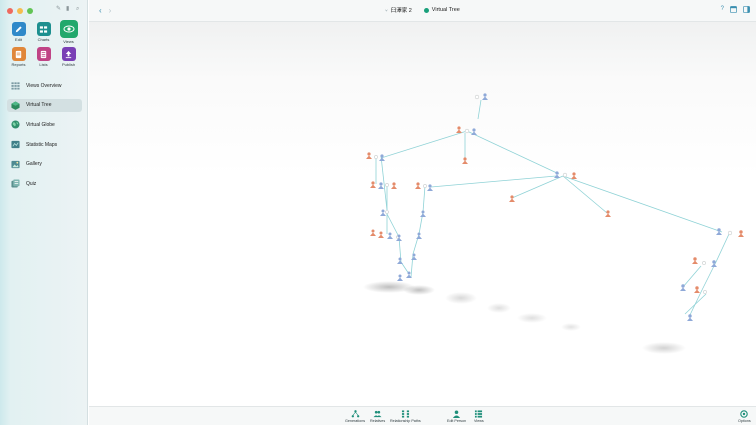 Image resolution: width=756 pixels, height=425 pixels. Describe the element at coordinates (10, 11) in the screenshot. I see `close-window-button` at that location.